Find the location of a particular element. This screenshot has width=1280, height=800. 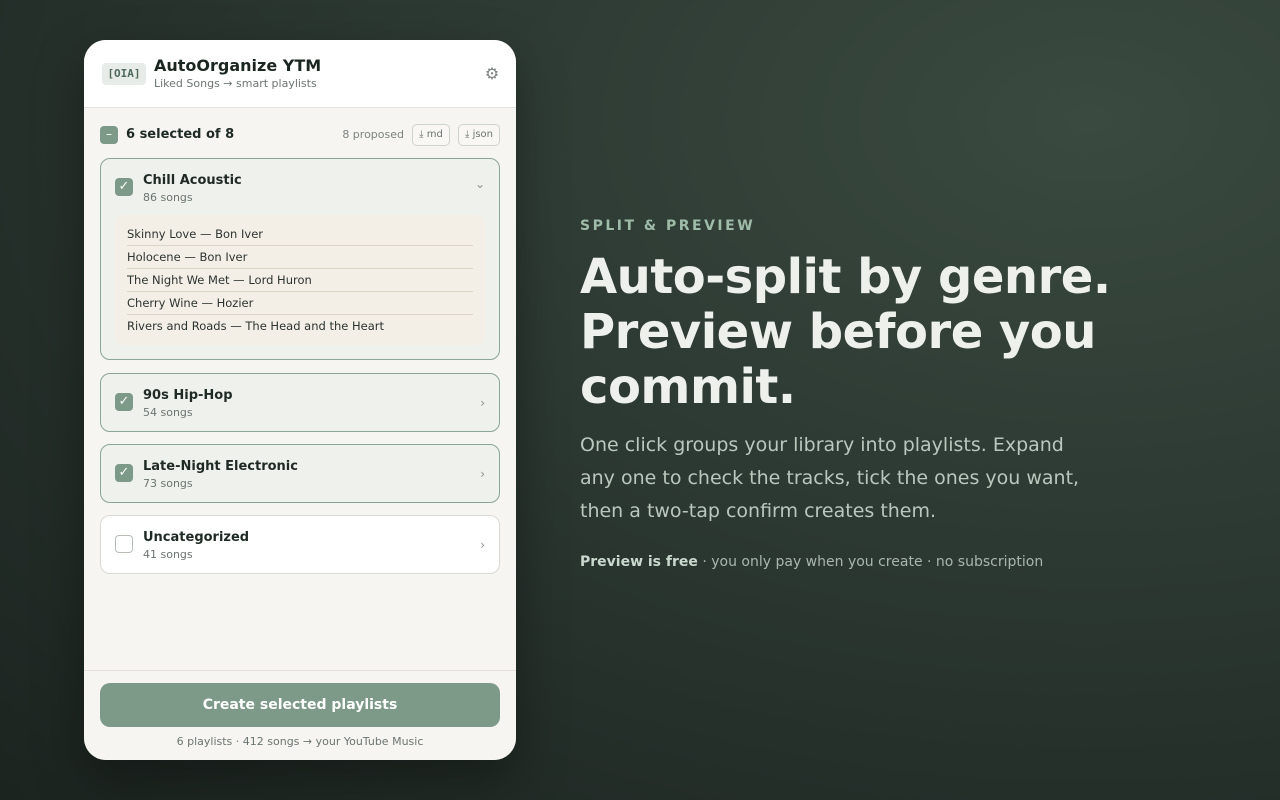

playlist-checkbox is located at coordinates (124, 544).